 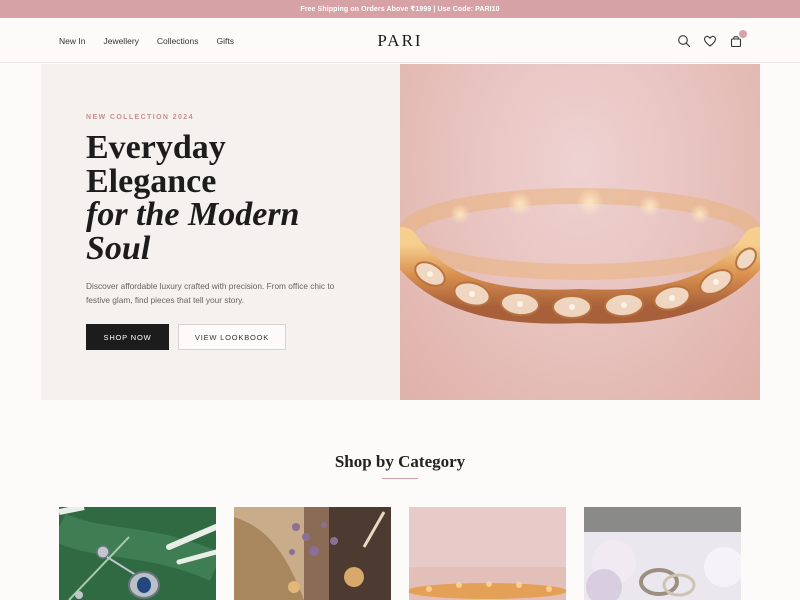 I want to click on shop-by-category-title: Shop by Category, so click(x=400, y=461).